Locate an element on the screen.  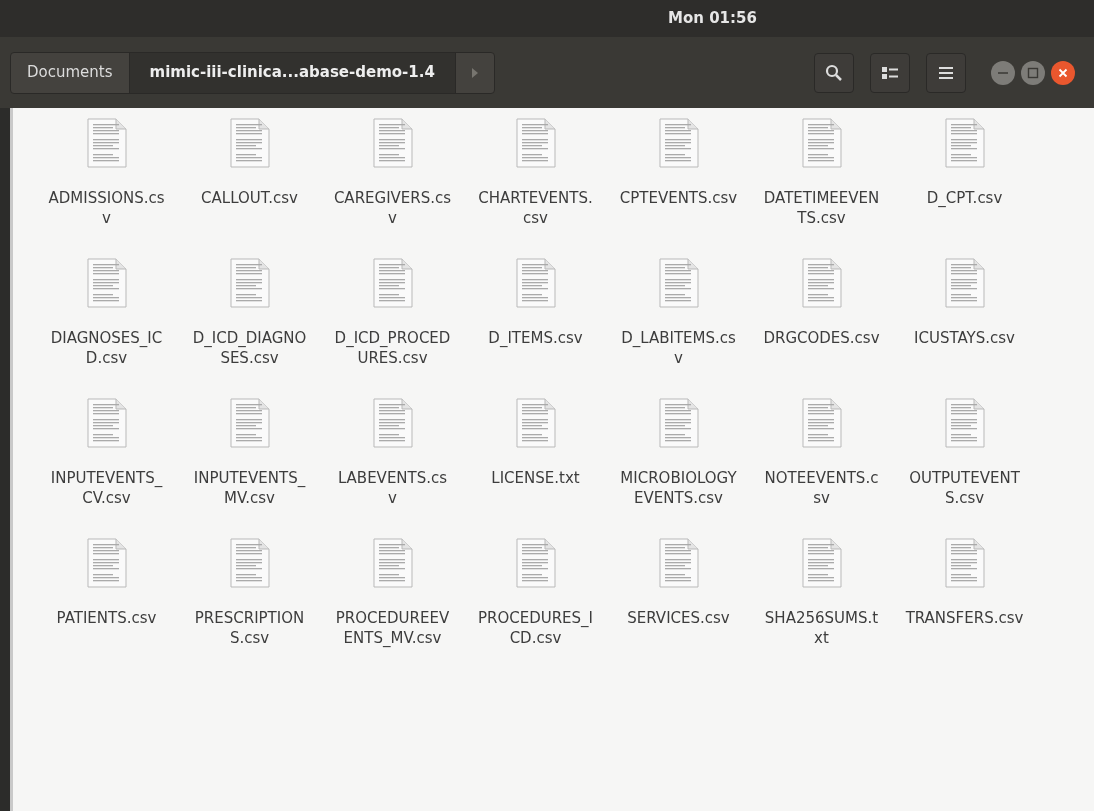
file-name: OUTPUTEVENTS.csv is located at coordinates (964, 488).